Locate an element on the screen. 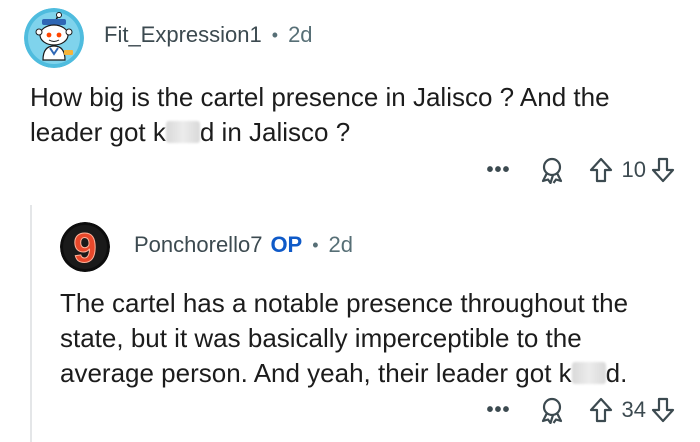 Image resolution: width=700 pixels, height=442 pixels. avatar-glyph: 9 is located at coordinates (84, 247).